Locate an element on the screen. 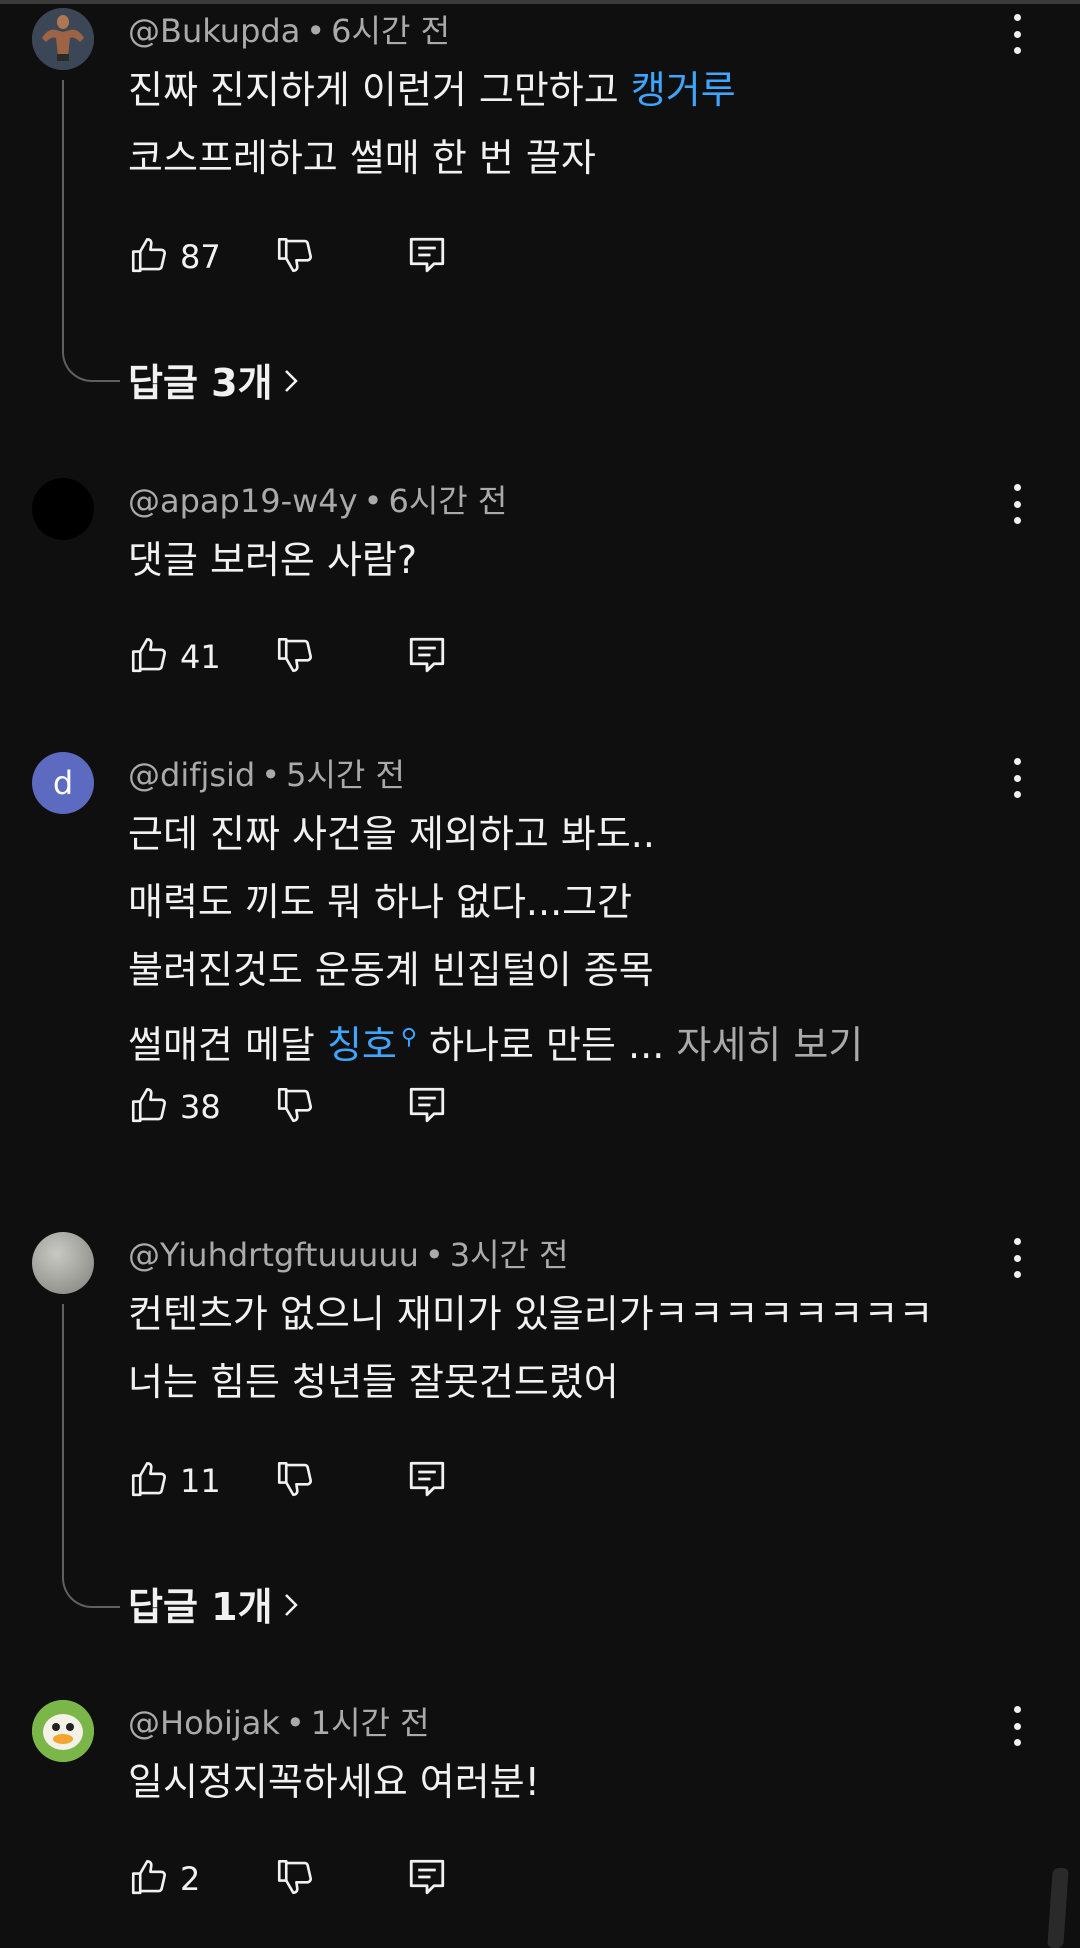 This screenshot has height=1948, width=1080. view-replies-button: 답글 3개 is located at coordinates (213, 379).